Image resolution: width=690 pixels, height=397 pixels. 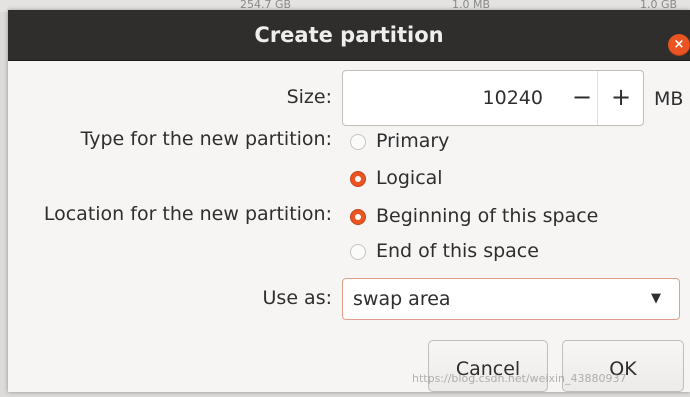 What do you see at coordinates (669, 99) in the screenshot?
I see `size-unit-label: MB` at bounding box center [669, 99].